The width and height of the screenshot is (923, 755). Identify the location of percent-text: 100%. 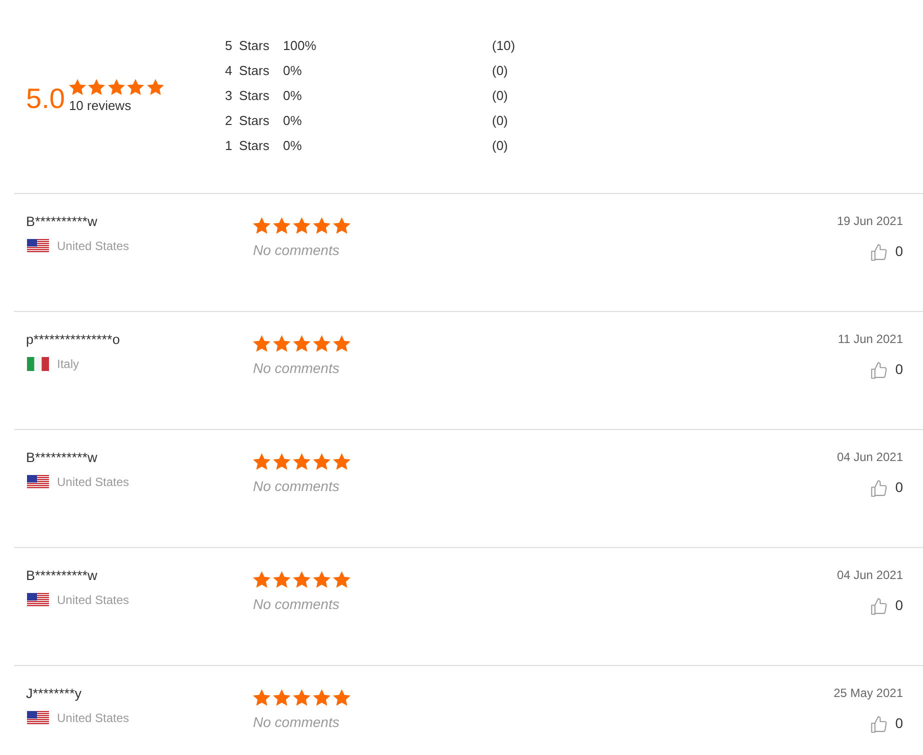
(299, 45).